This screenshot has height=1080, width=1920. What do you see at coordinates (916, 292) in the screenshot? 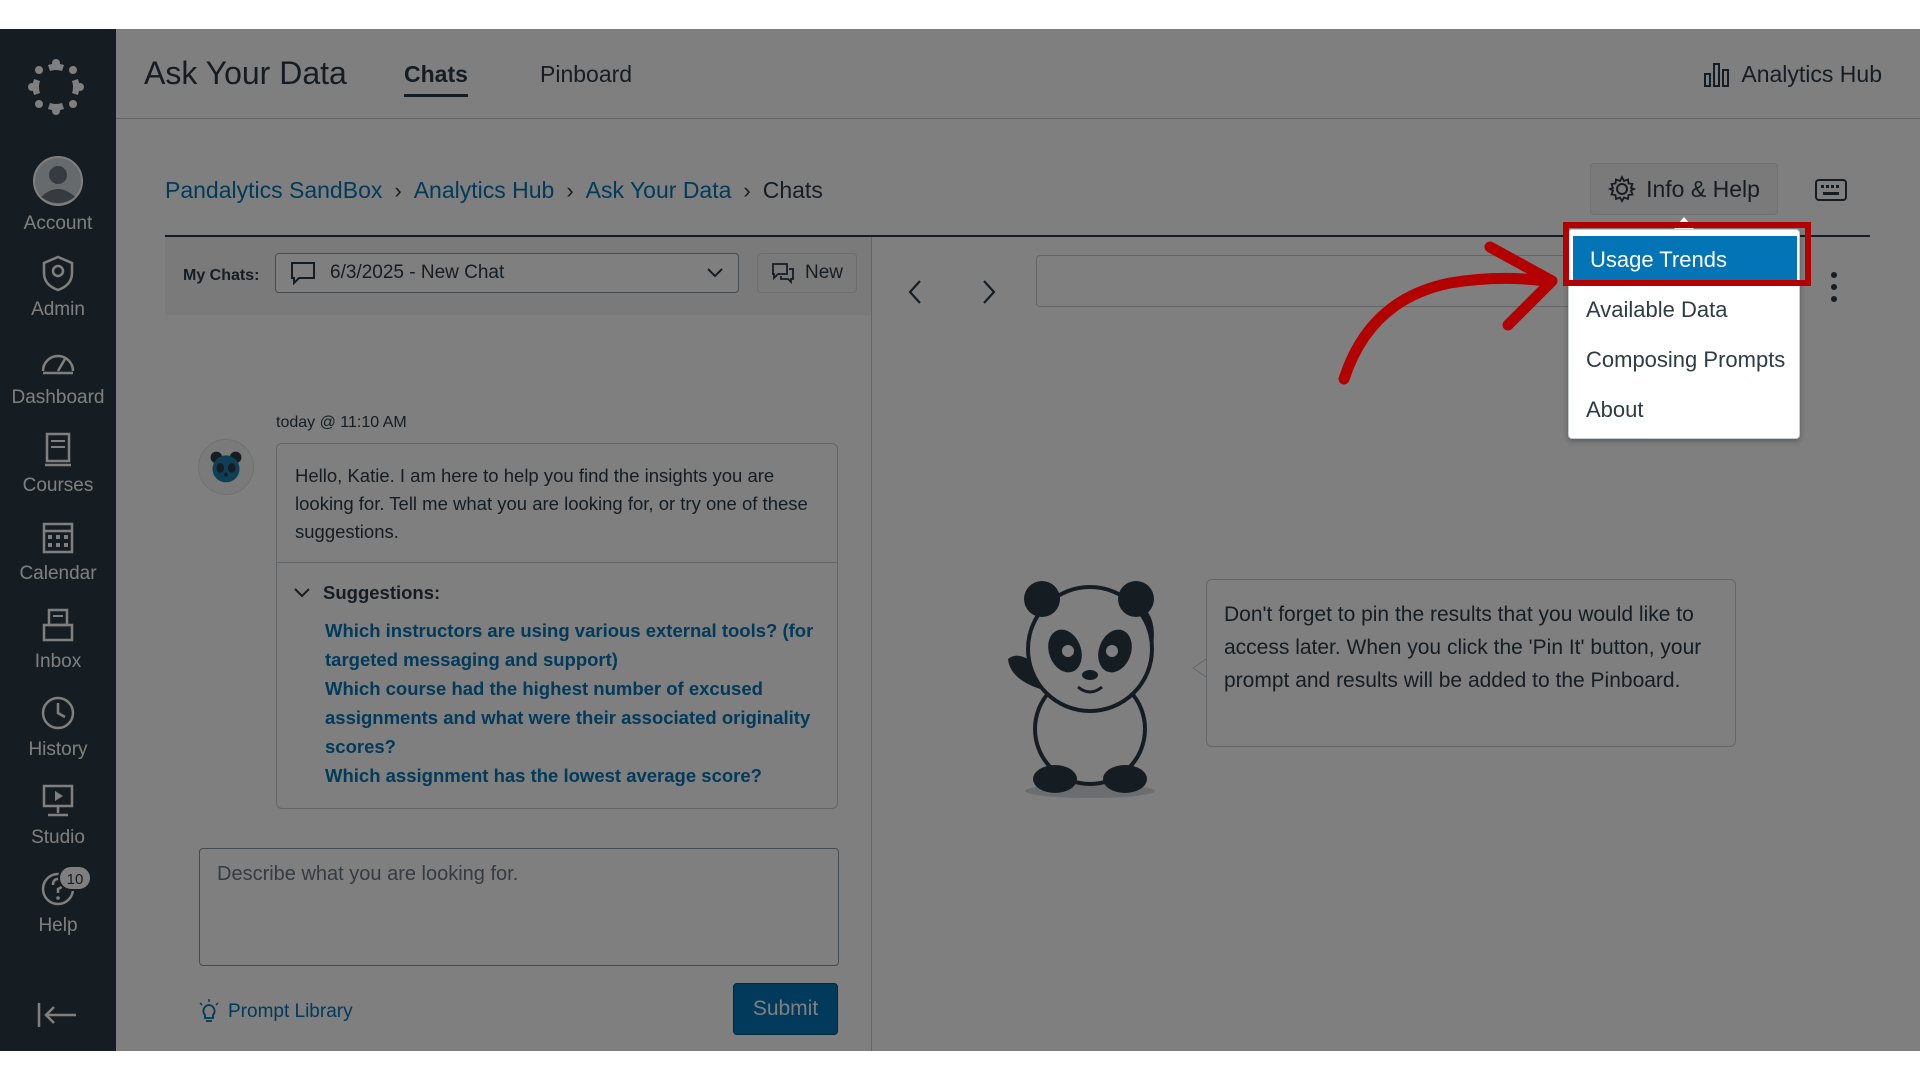
I see `chevron-left-icon` at bounding box center [916, 292].